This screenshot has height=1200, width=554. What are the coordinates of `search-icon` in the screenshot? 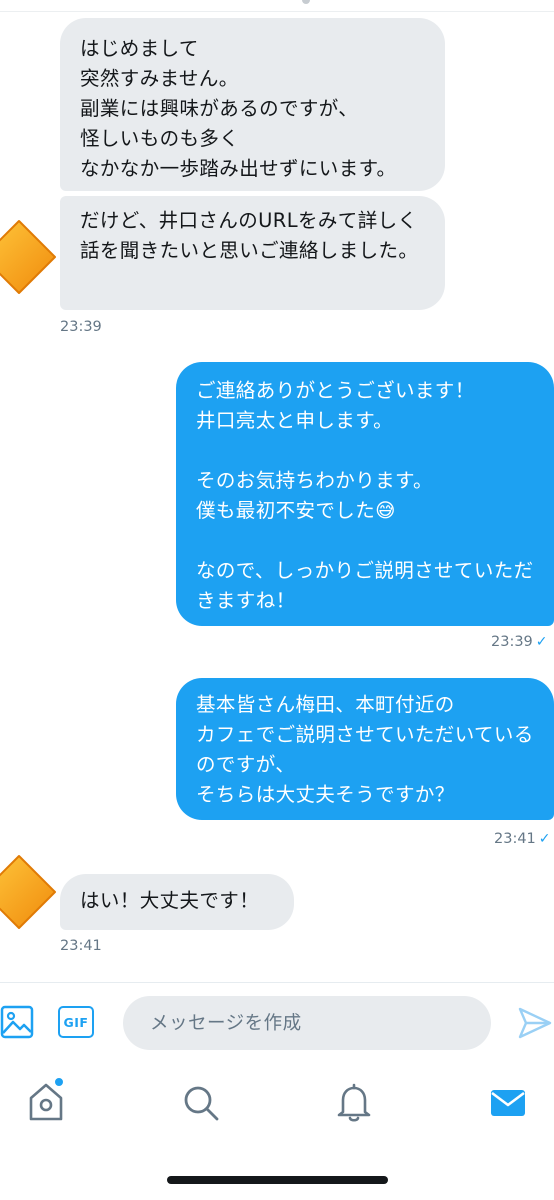 It's located at (201, 1103).